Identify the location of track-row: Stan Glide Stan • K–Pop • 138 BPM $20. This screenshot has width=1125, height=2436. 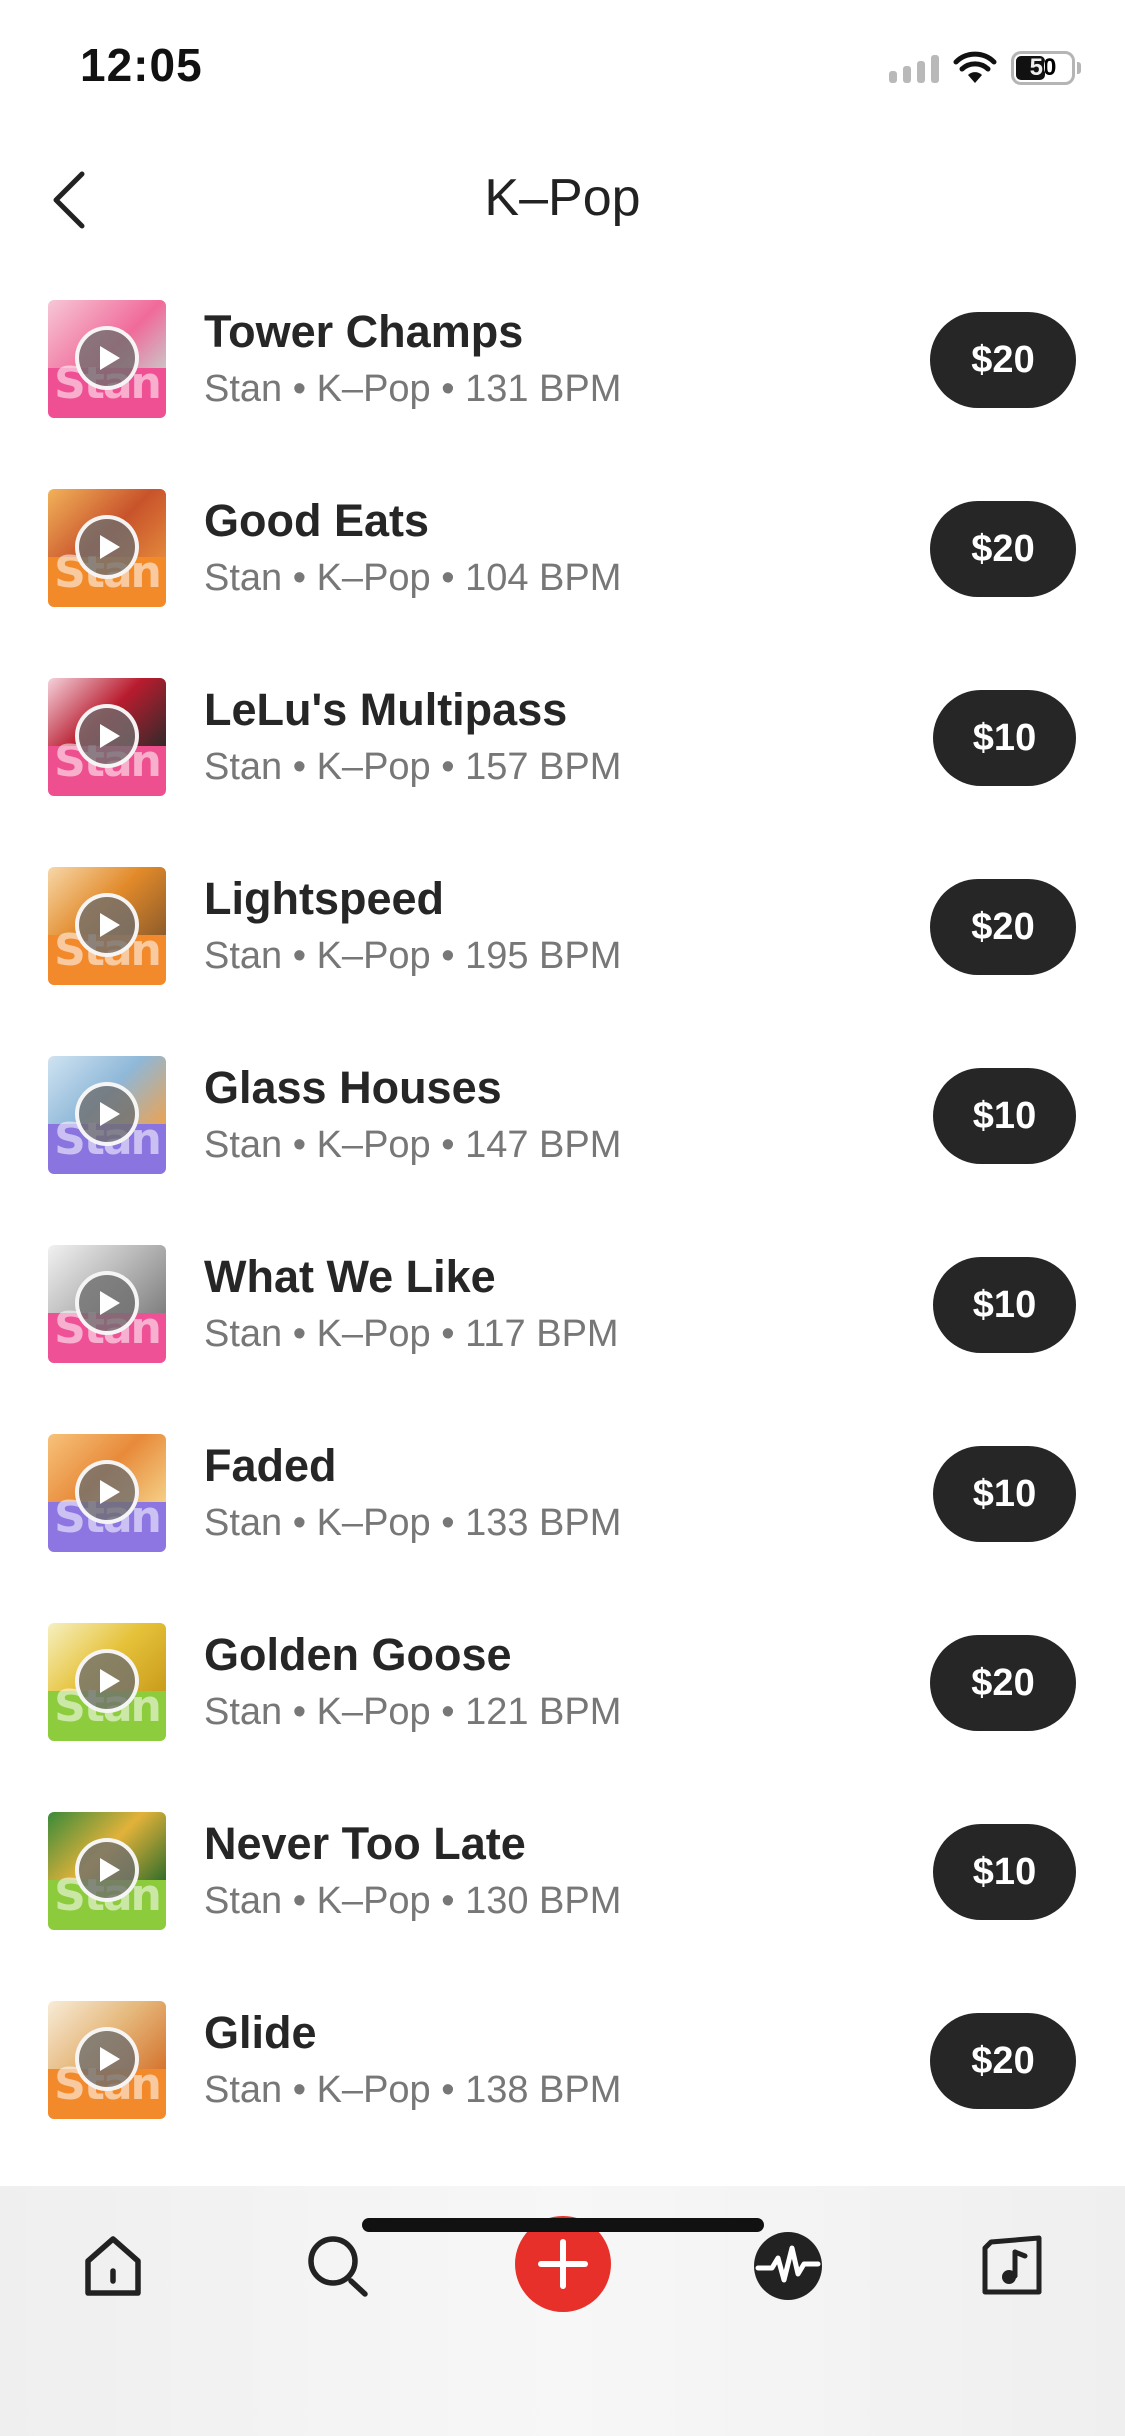
(562, 2085).